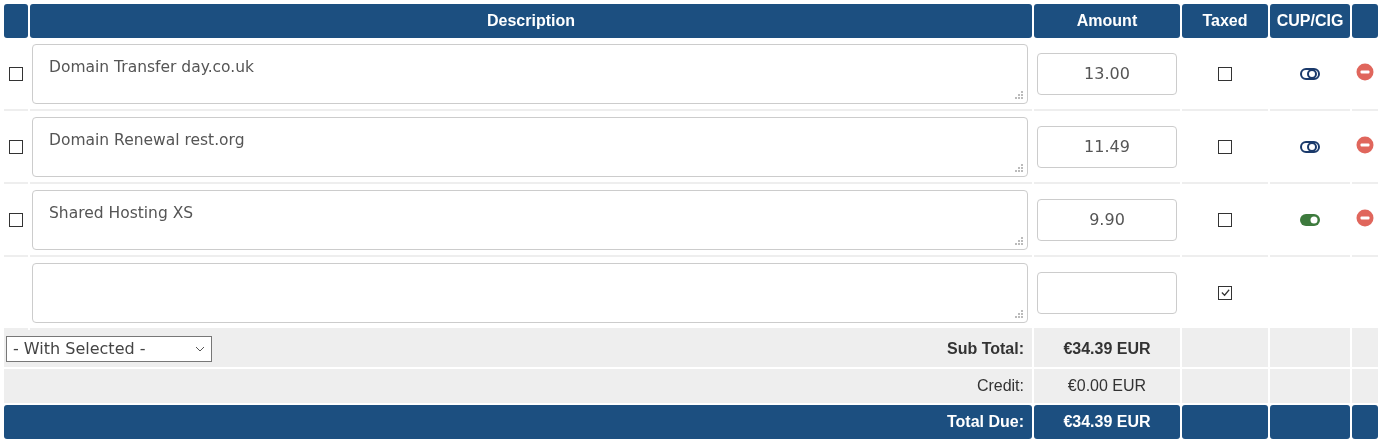 The image size is (1382, 445). What do you see at coordinates (1107, 146) in the screenshot?
I see `amount-field: 11.49` at bounding box center [1107, 146].